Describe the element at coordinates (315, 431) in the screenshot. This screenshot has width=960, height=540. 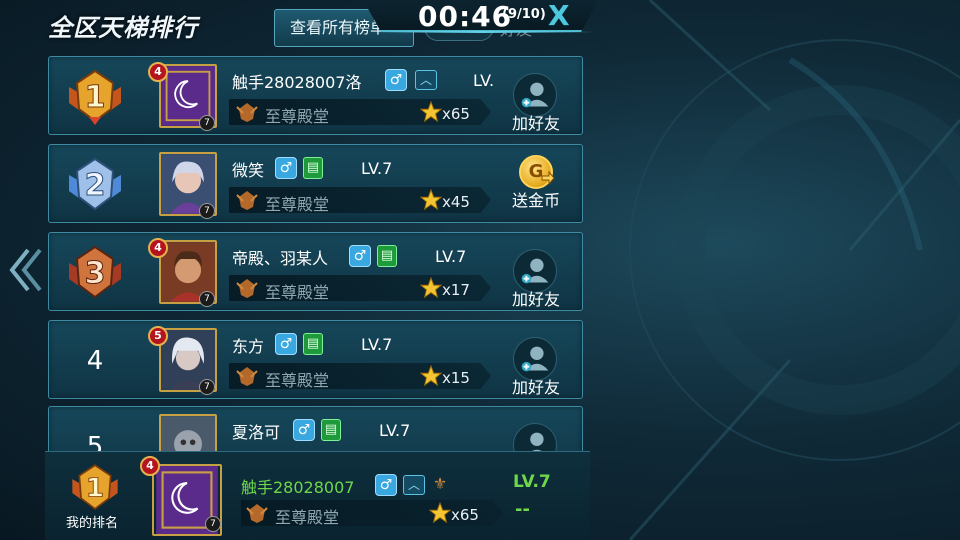
I see `ranking-row: 5 夏洛可 ♂ ▤ LV.7` at that location.